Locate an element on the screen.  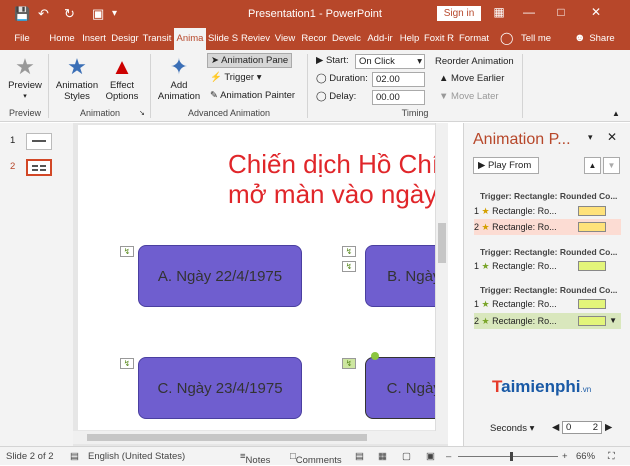
add-animation-button: ✦ Add Animation is located at coordinates (179, 78).